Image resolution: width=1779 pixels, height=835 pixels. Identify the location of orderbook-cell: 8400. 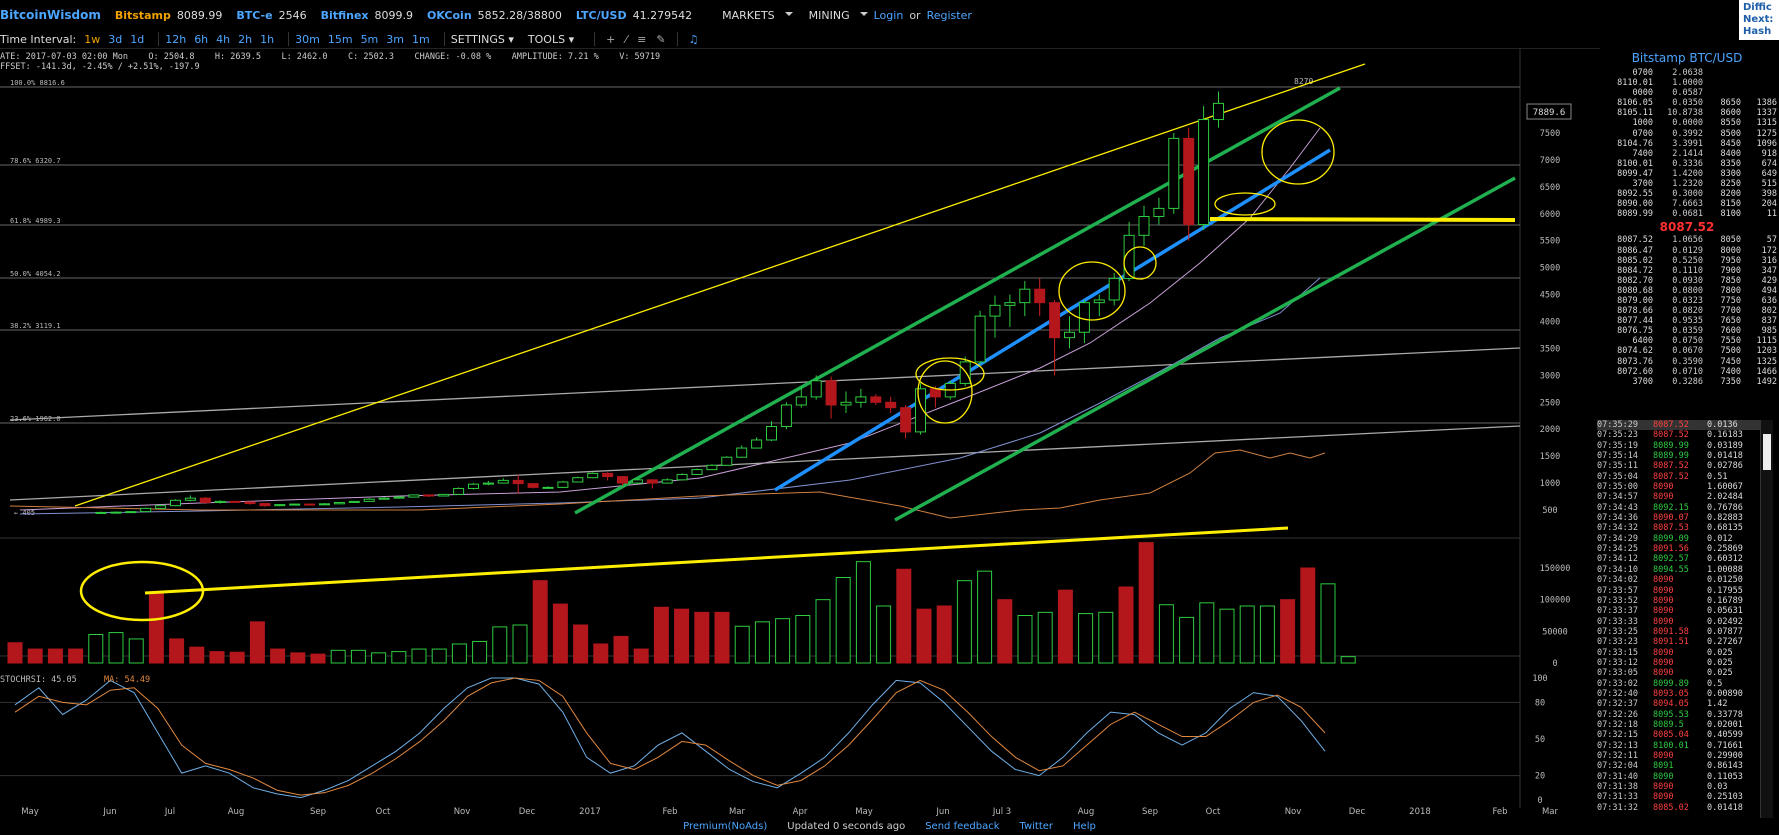
(1730, 153).